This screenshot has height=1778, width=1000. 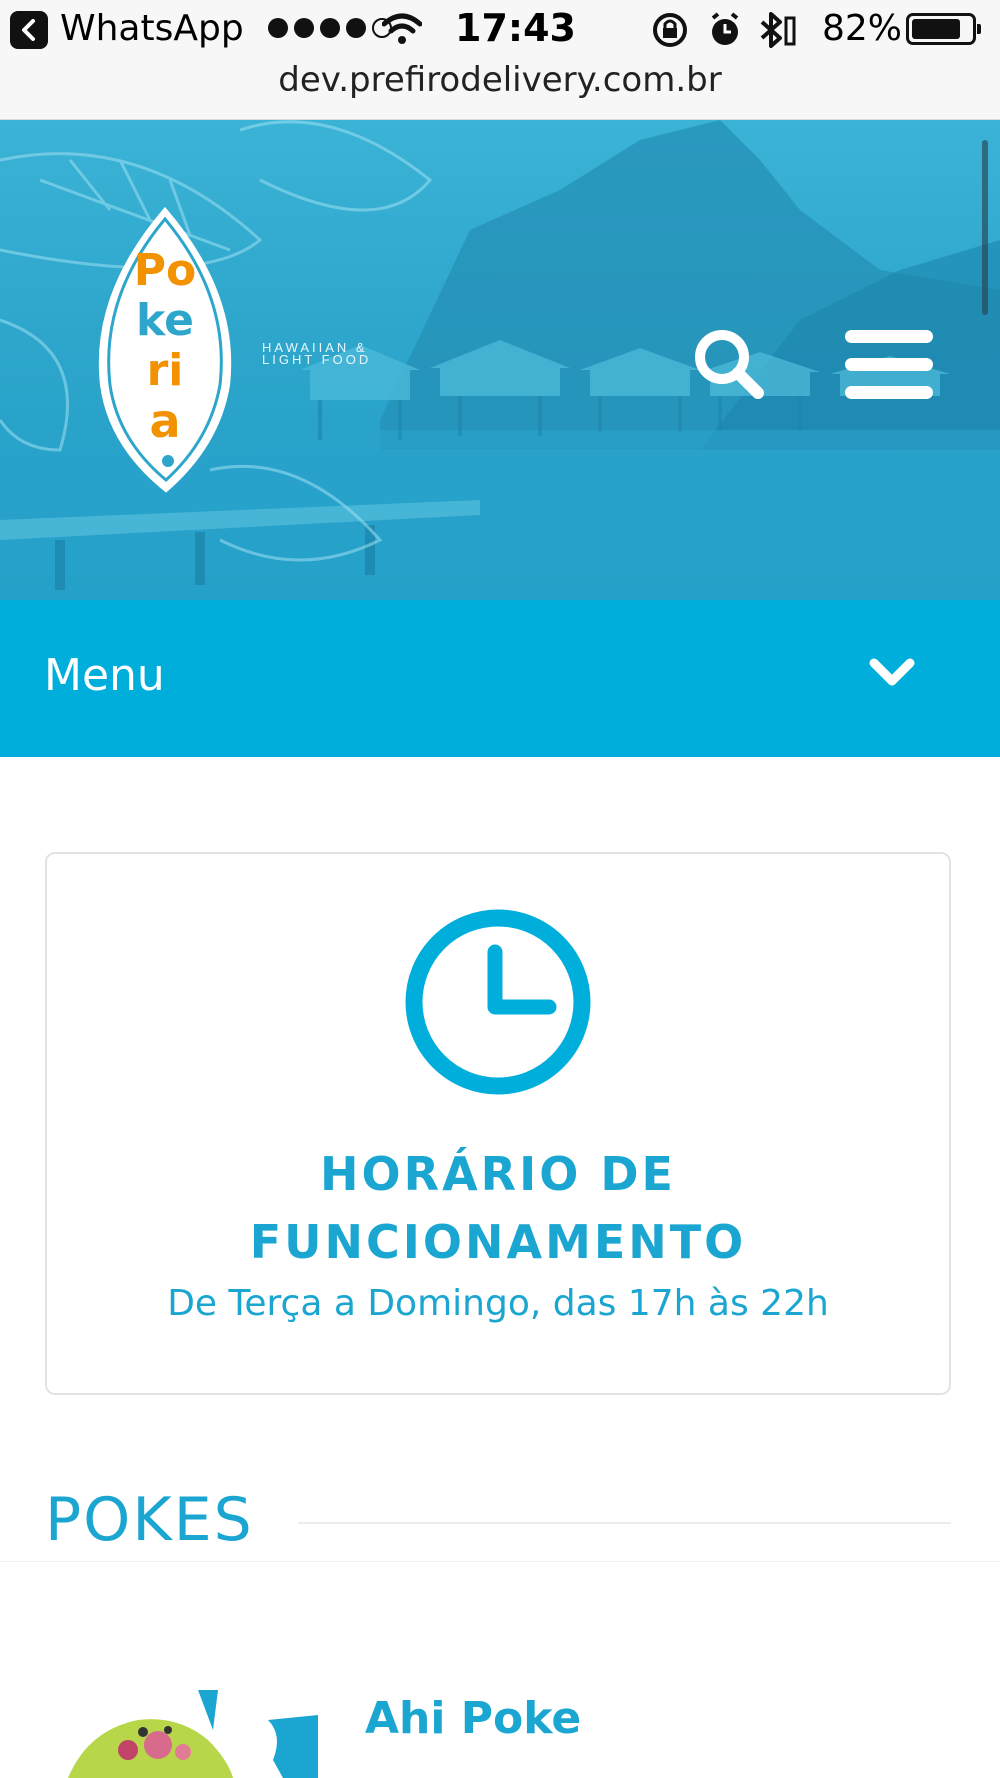 I want to click on clock-time: 17:43, so click(x=515, y=28).